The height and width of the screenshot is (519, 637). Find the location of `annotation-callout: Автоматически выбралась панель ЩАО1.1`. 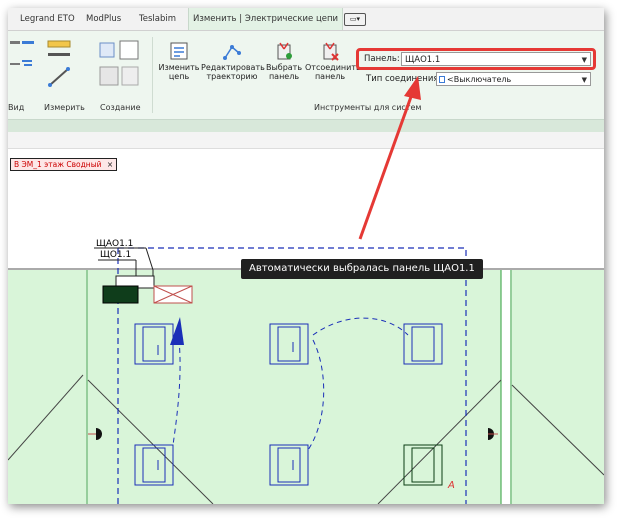

annotation-callout: Автоматически выбралась панель ЩАО1.1 is located at coordinates (362, 269).